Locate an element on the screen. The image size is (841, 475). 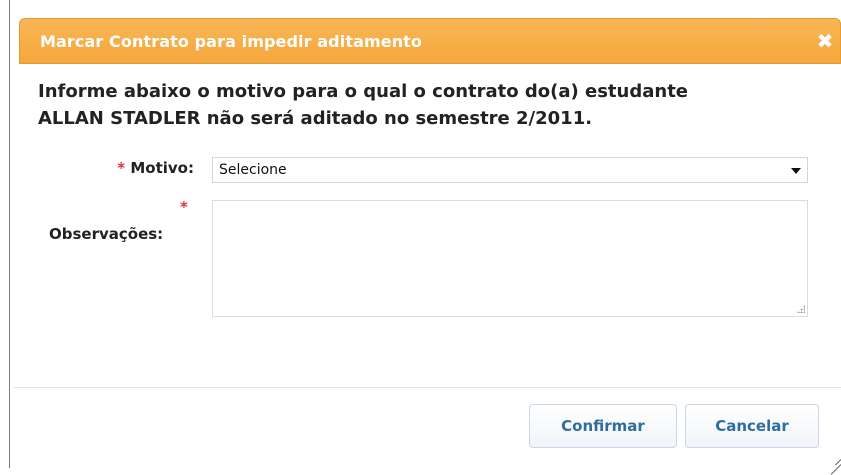
confirm-button: Confirmar is located at coordinates (603, 426).